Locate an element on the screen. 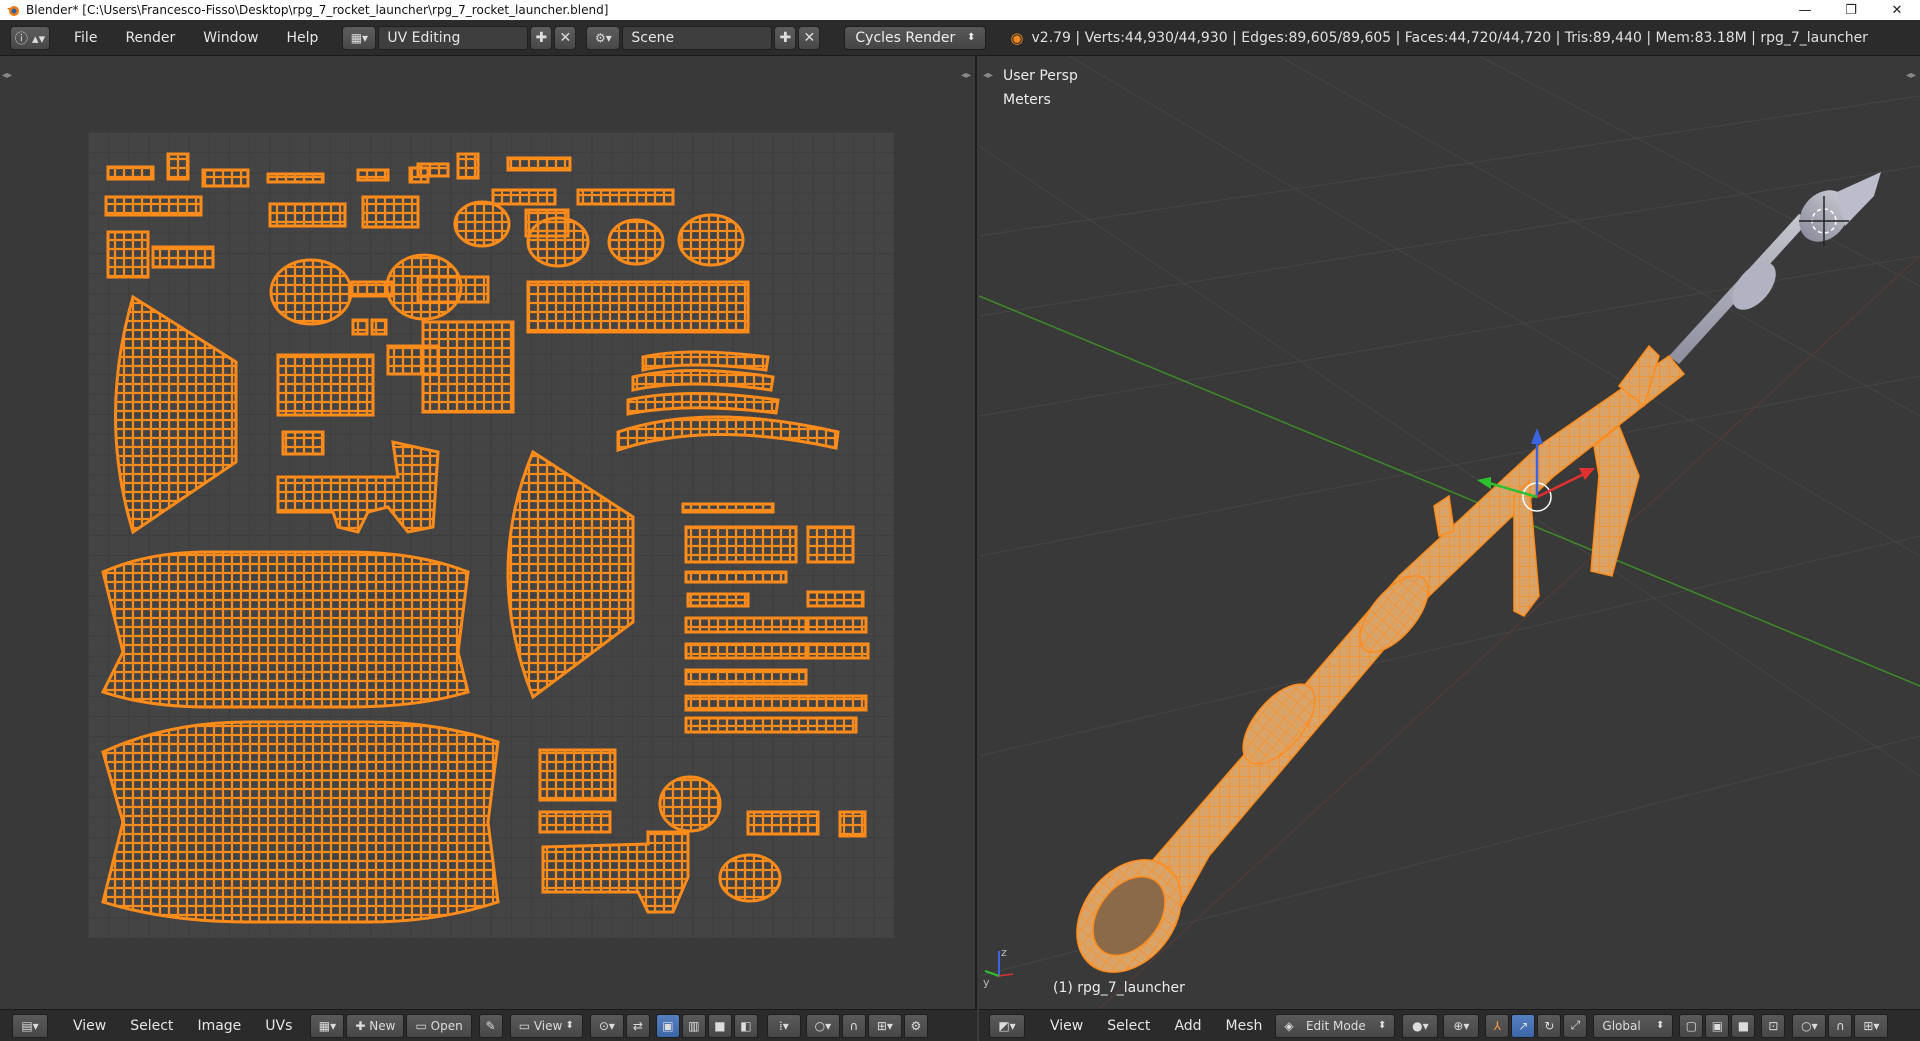  vp-menu-select: Select is located at coordinates (1128, 1026).